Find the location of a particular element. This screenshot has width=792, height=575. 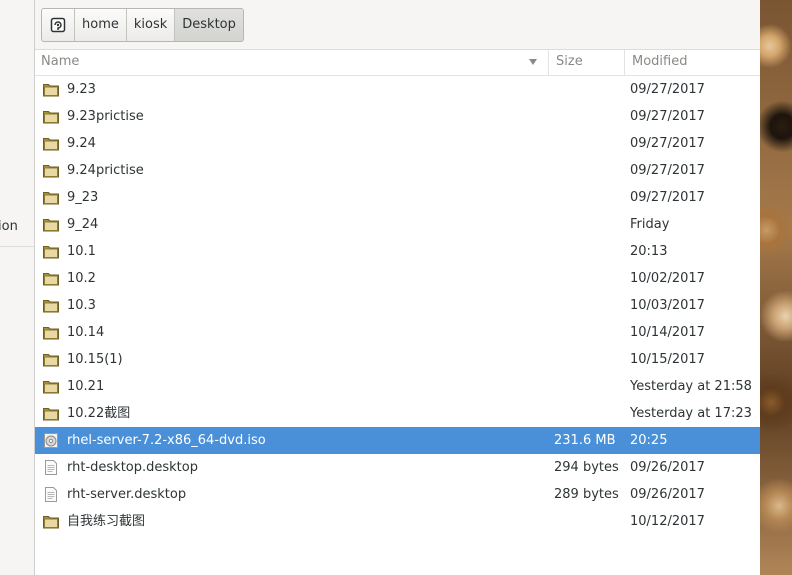

file-modified: 10/12/2017 is located at coordinates (667, 521).